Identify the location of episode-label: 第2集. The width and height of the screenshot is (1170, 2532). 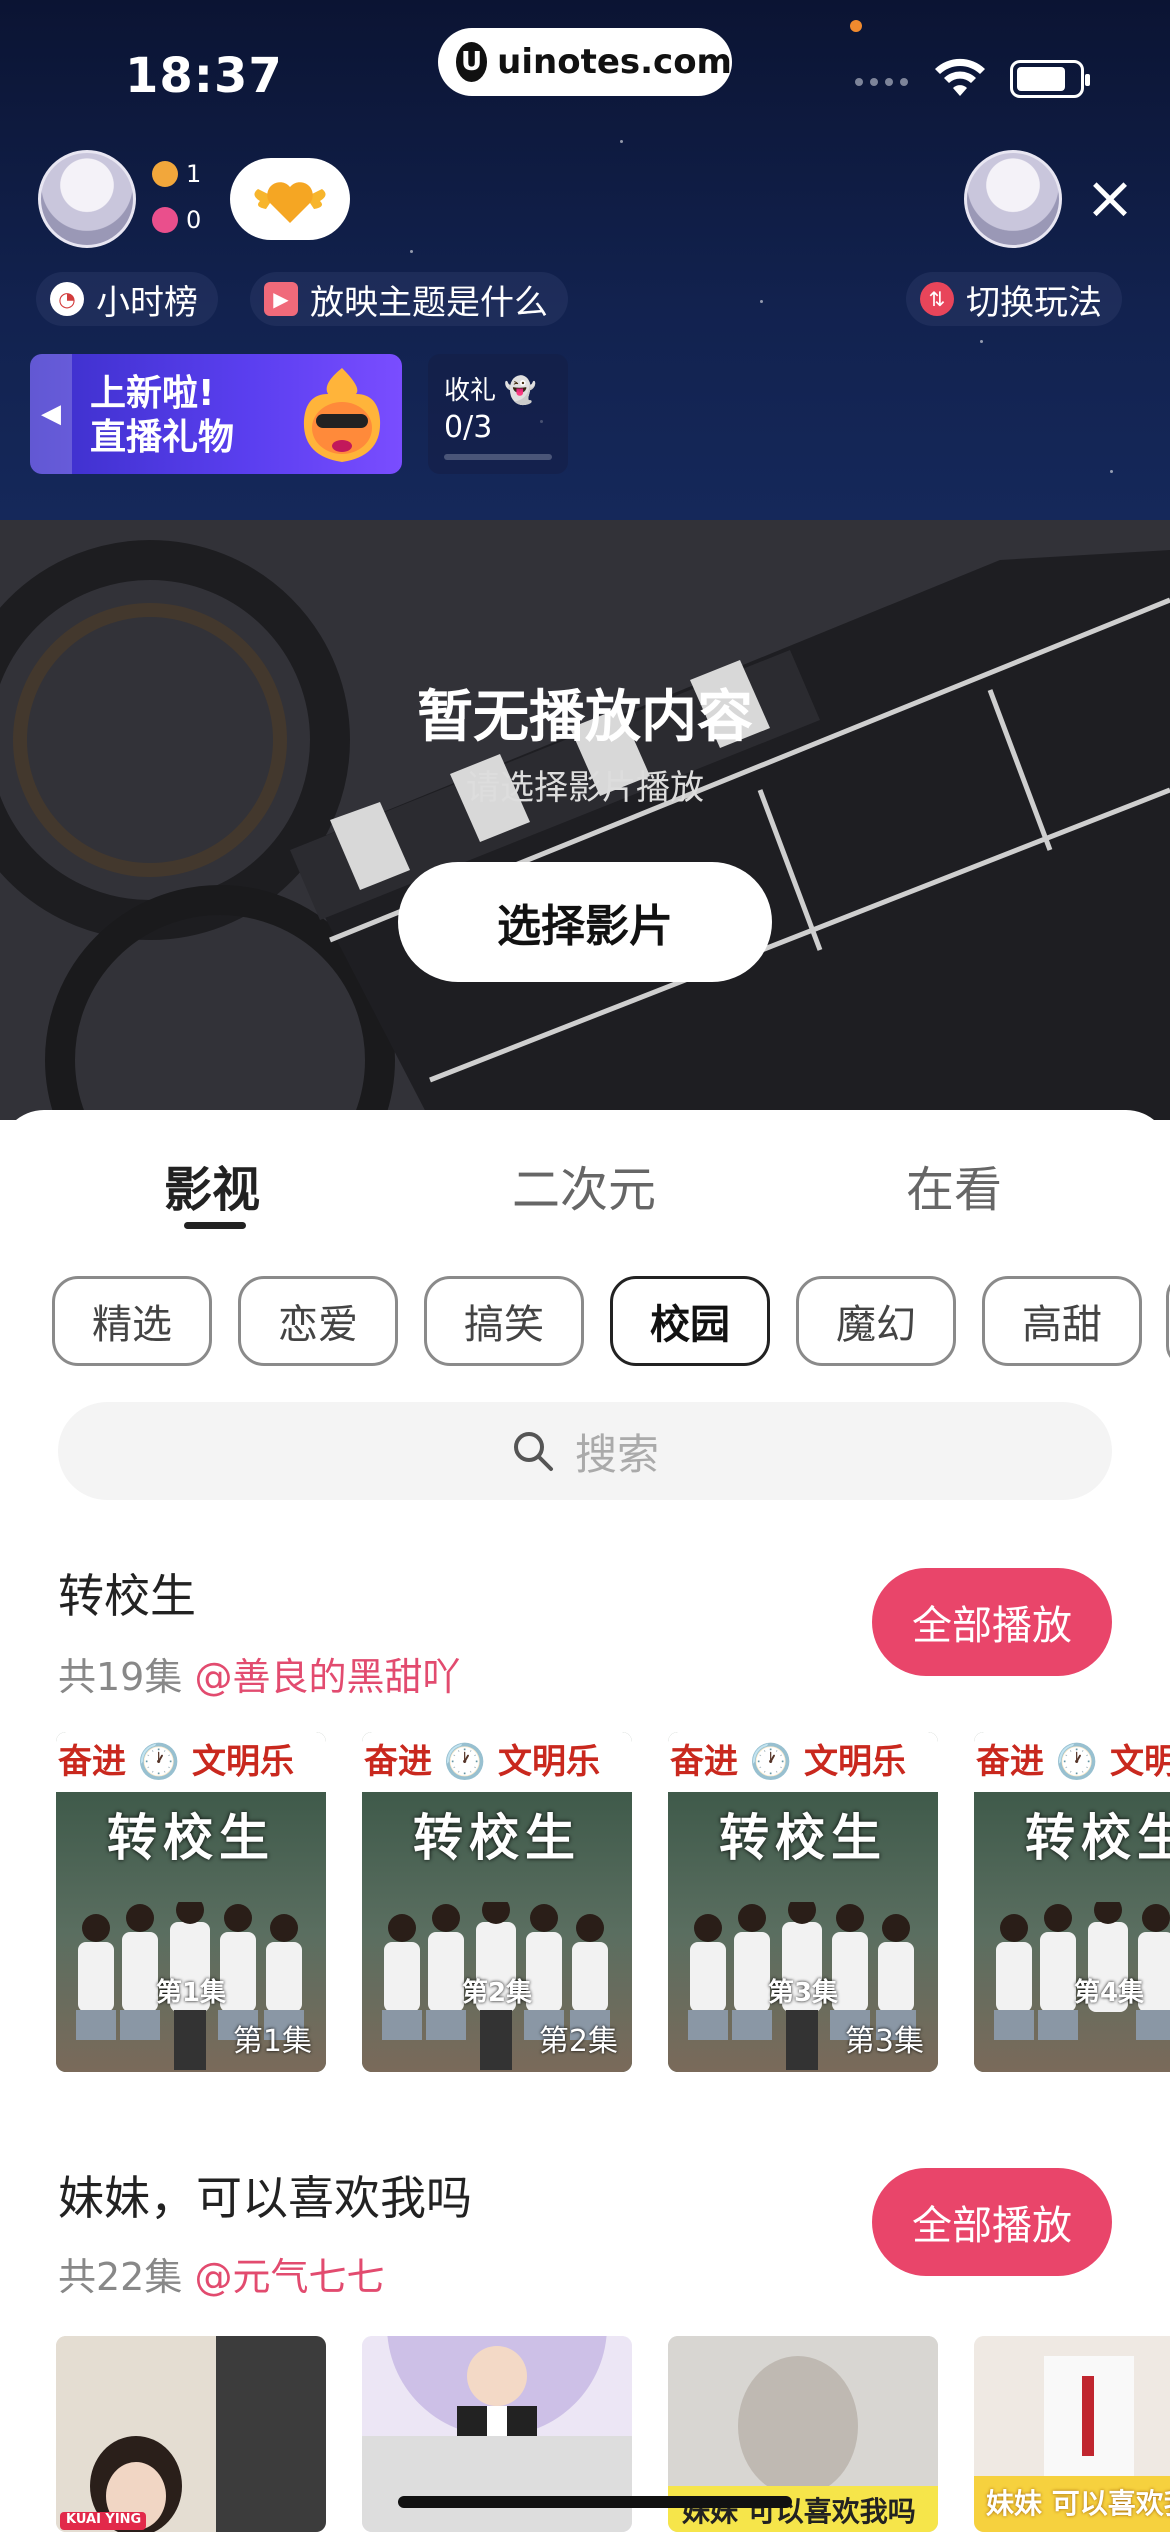
(578, 2041).